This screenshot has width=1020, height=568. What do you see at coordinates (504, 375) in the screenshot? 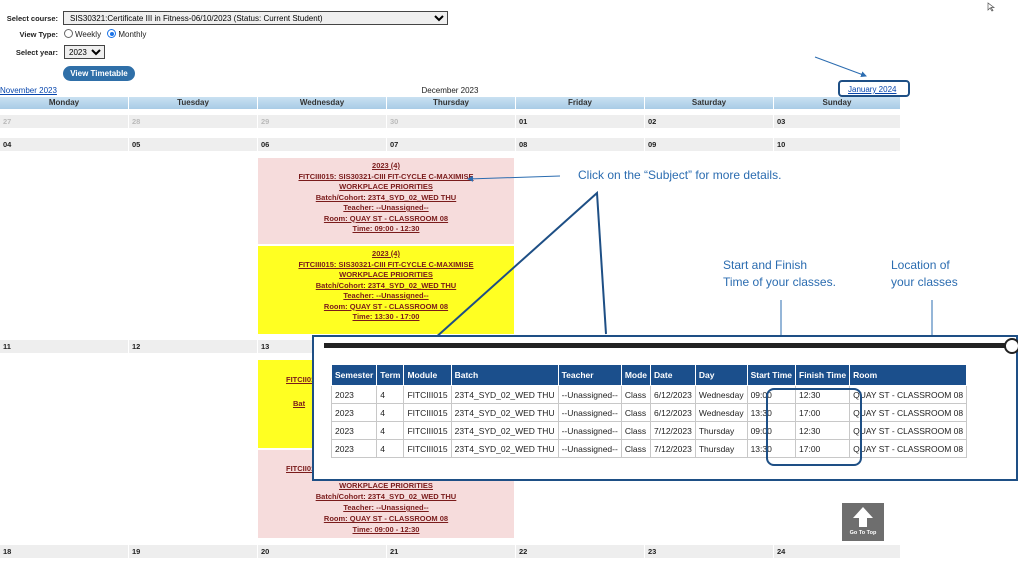
I see `col-header: Batch` at bounding box center [504, 375].